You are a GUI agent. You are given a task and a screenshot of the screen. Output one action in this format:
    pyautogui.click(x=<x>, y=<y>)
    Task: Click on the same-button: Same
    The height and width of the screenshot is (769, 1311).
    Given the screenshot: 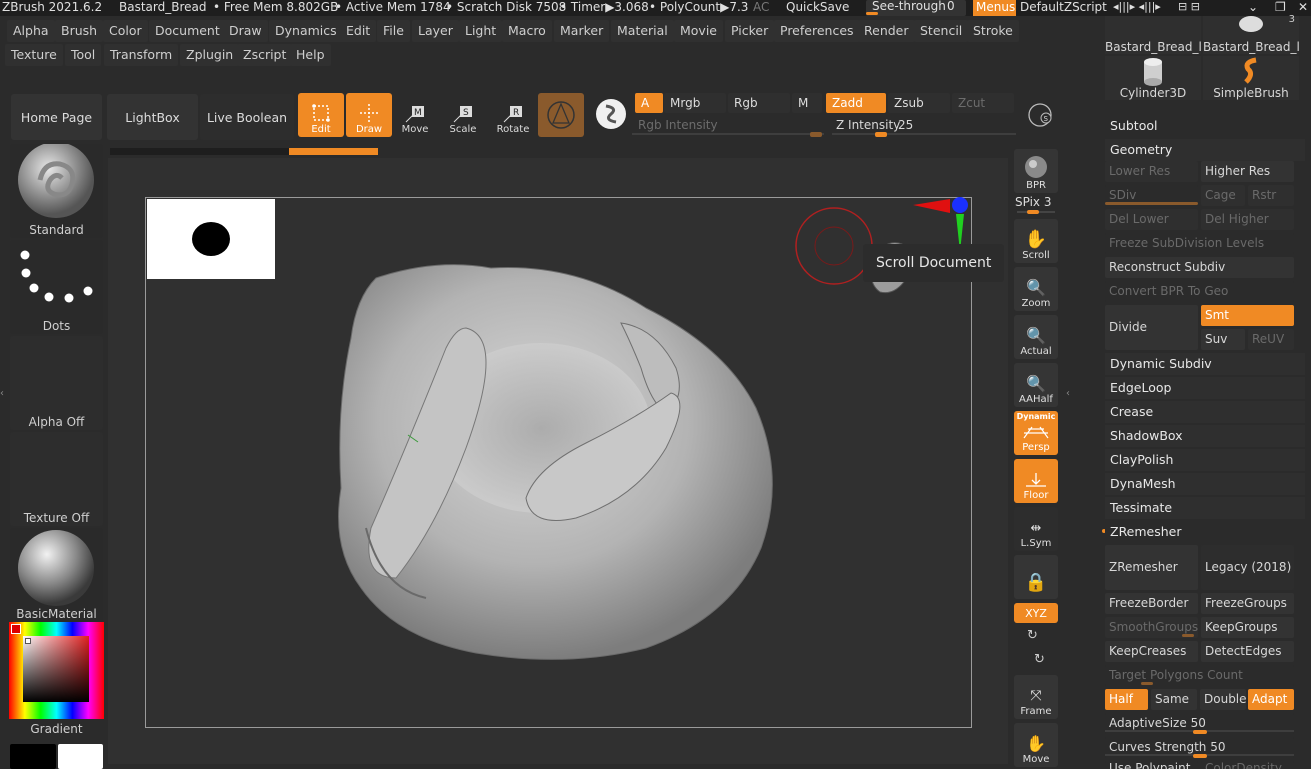 What is the action you would take?
    pyautogui.click(x=1174, y=699)
    